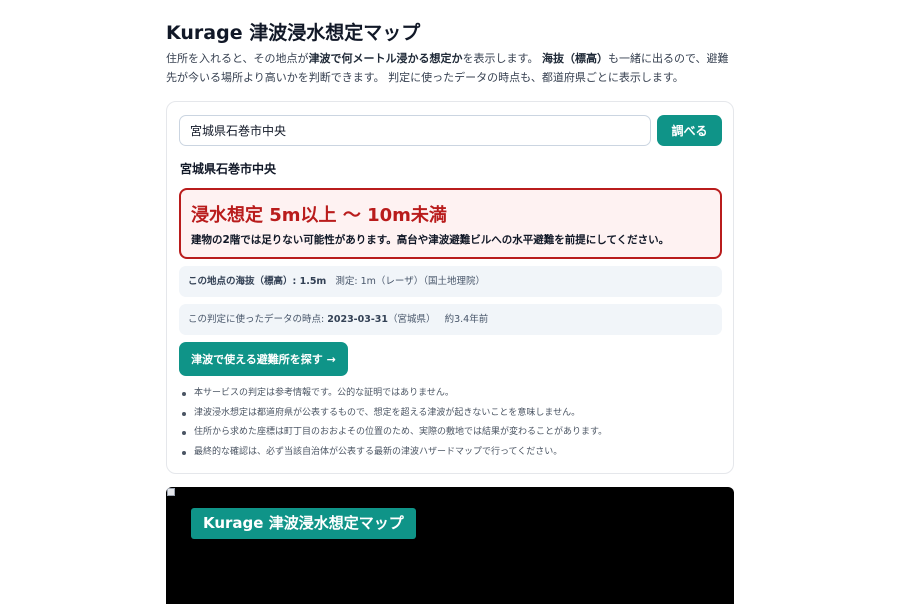 This screenshot has width=900, height=604. I want to click on list-item: 本サービスの判定は参考情報です。公的な証明ではありません。, so click(453, 394).